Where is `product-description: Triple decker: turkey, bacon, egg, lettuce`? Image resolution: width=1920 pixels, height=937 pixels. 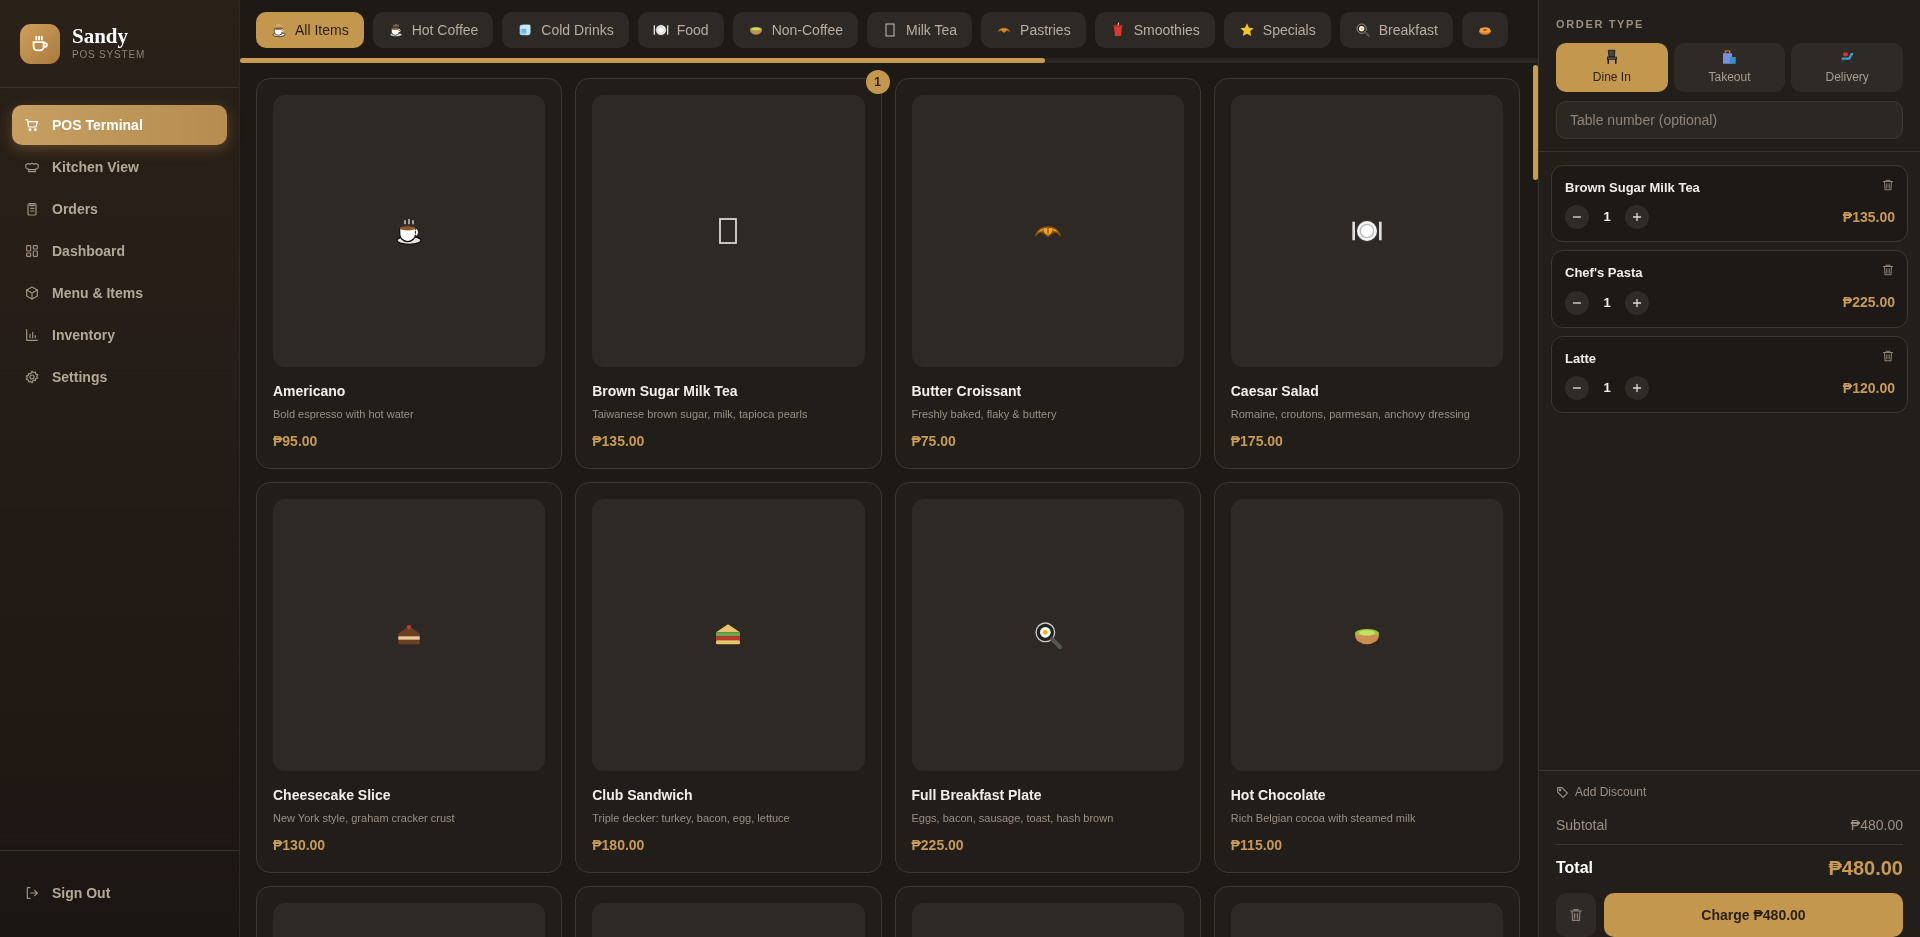
product-description: Triple decker: turkey, bacon, egg, lettuce is located at coordinates (691, 818).